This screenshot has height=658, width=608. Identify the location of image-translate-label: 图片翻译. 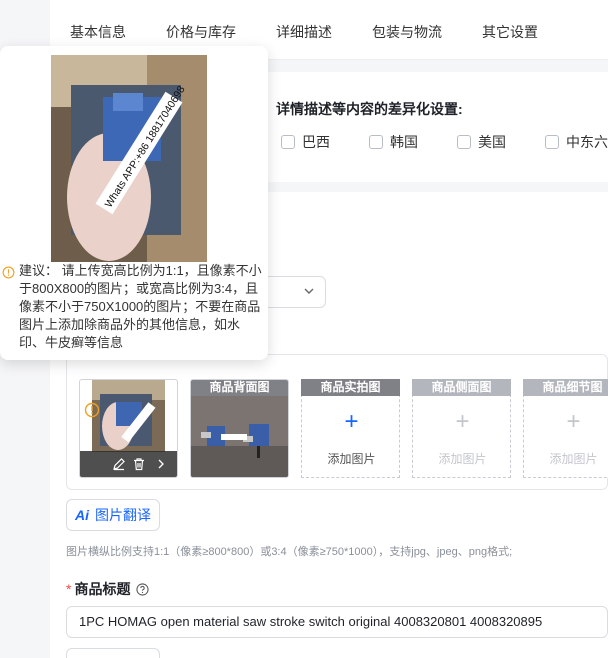
(123, 515).